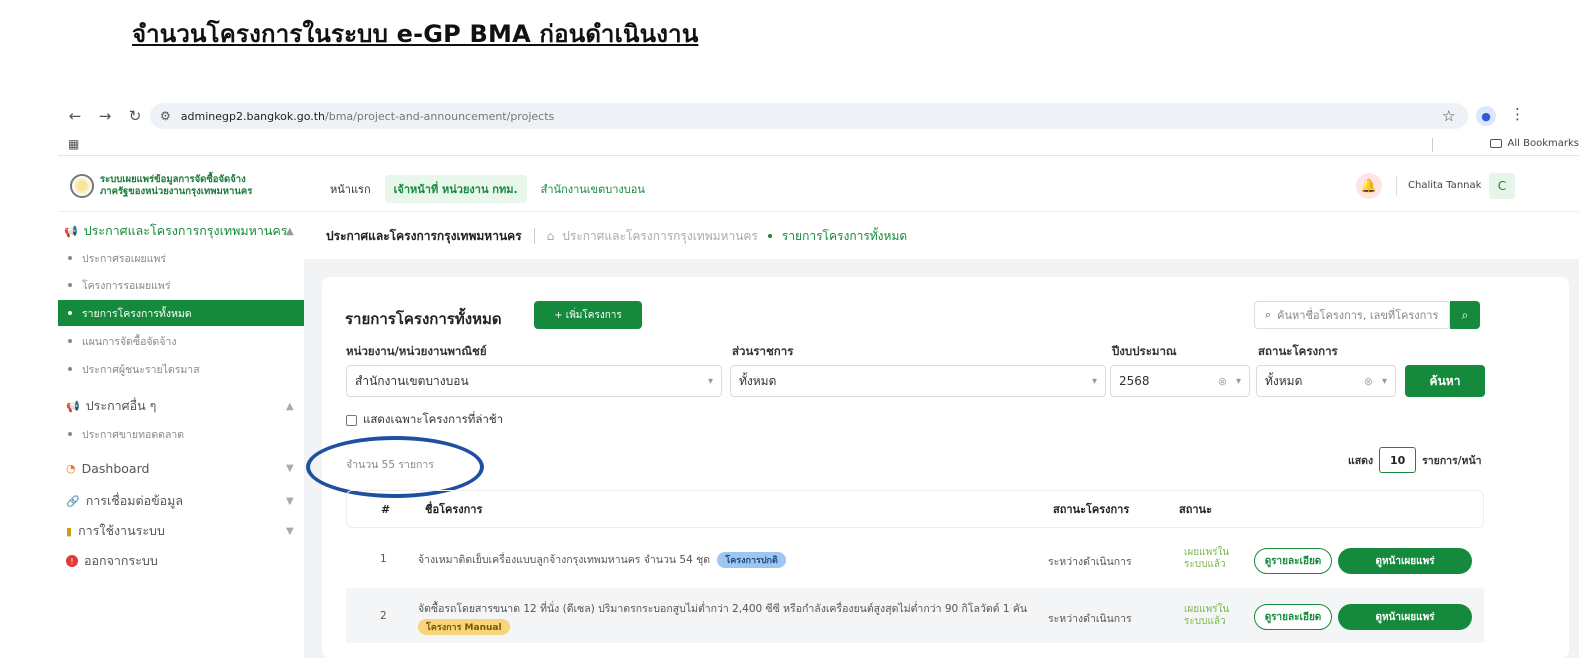  What do you see at coordinates (818, 145) in the screenshot?
I see `bookmarks-bar: ▦ All Bookmarks` at bounding box center [818, 145].